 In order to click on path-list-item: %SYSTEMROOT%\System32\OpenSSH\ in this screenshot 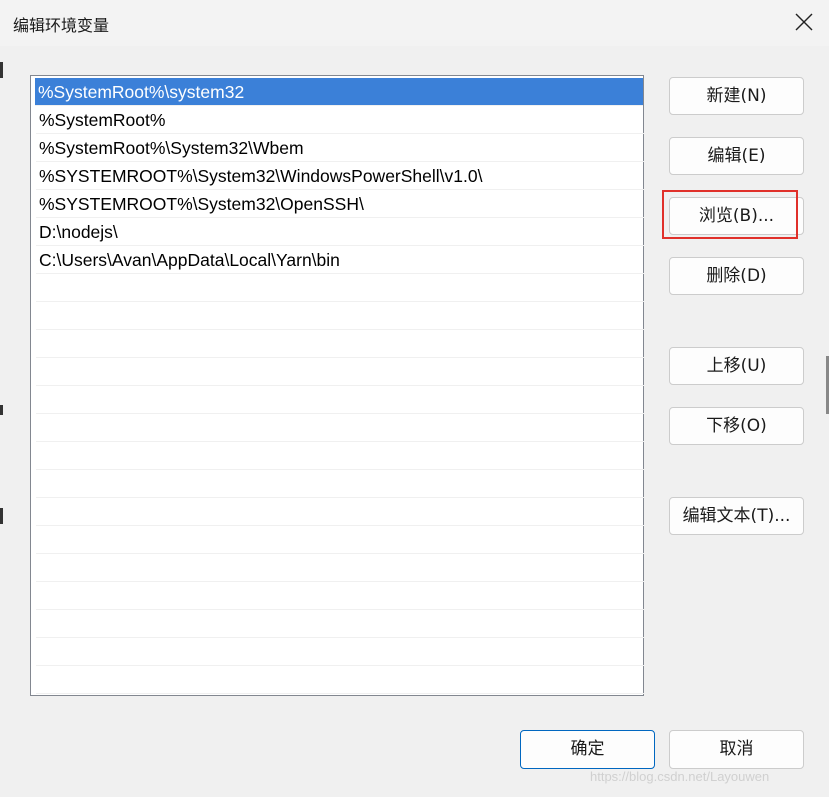, I will do `click(340, 204)`.